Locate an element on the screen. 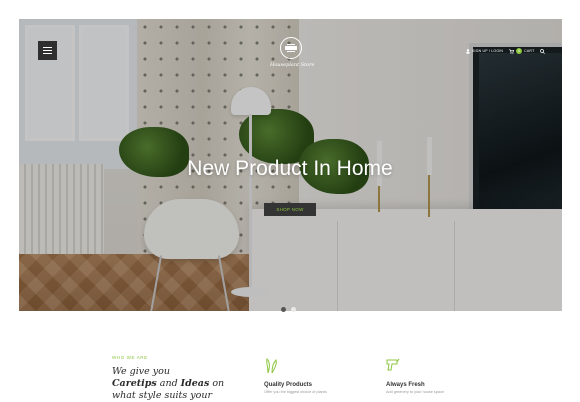 This screenshot has width=580, height=402. feature-desc: Add greenery to your house space is located at coordinates (415, 392).